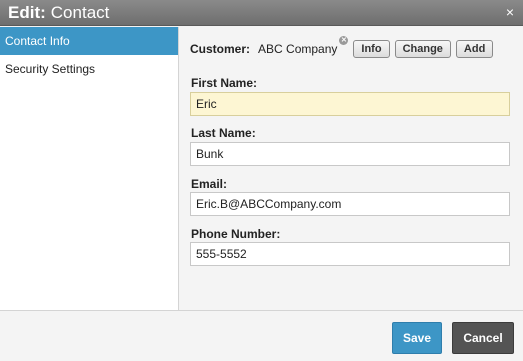  Describe the element at coordinates (483, 338) in the screenshot. I see `cancel-button: Cancel` at that location.